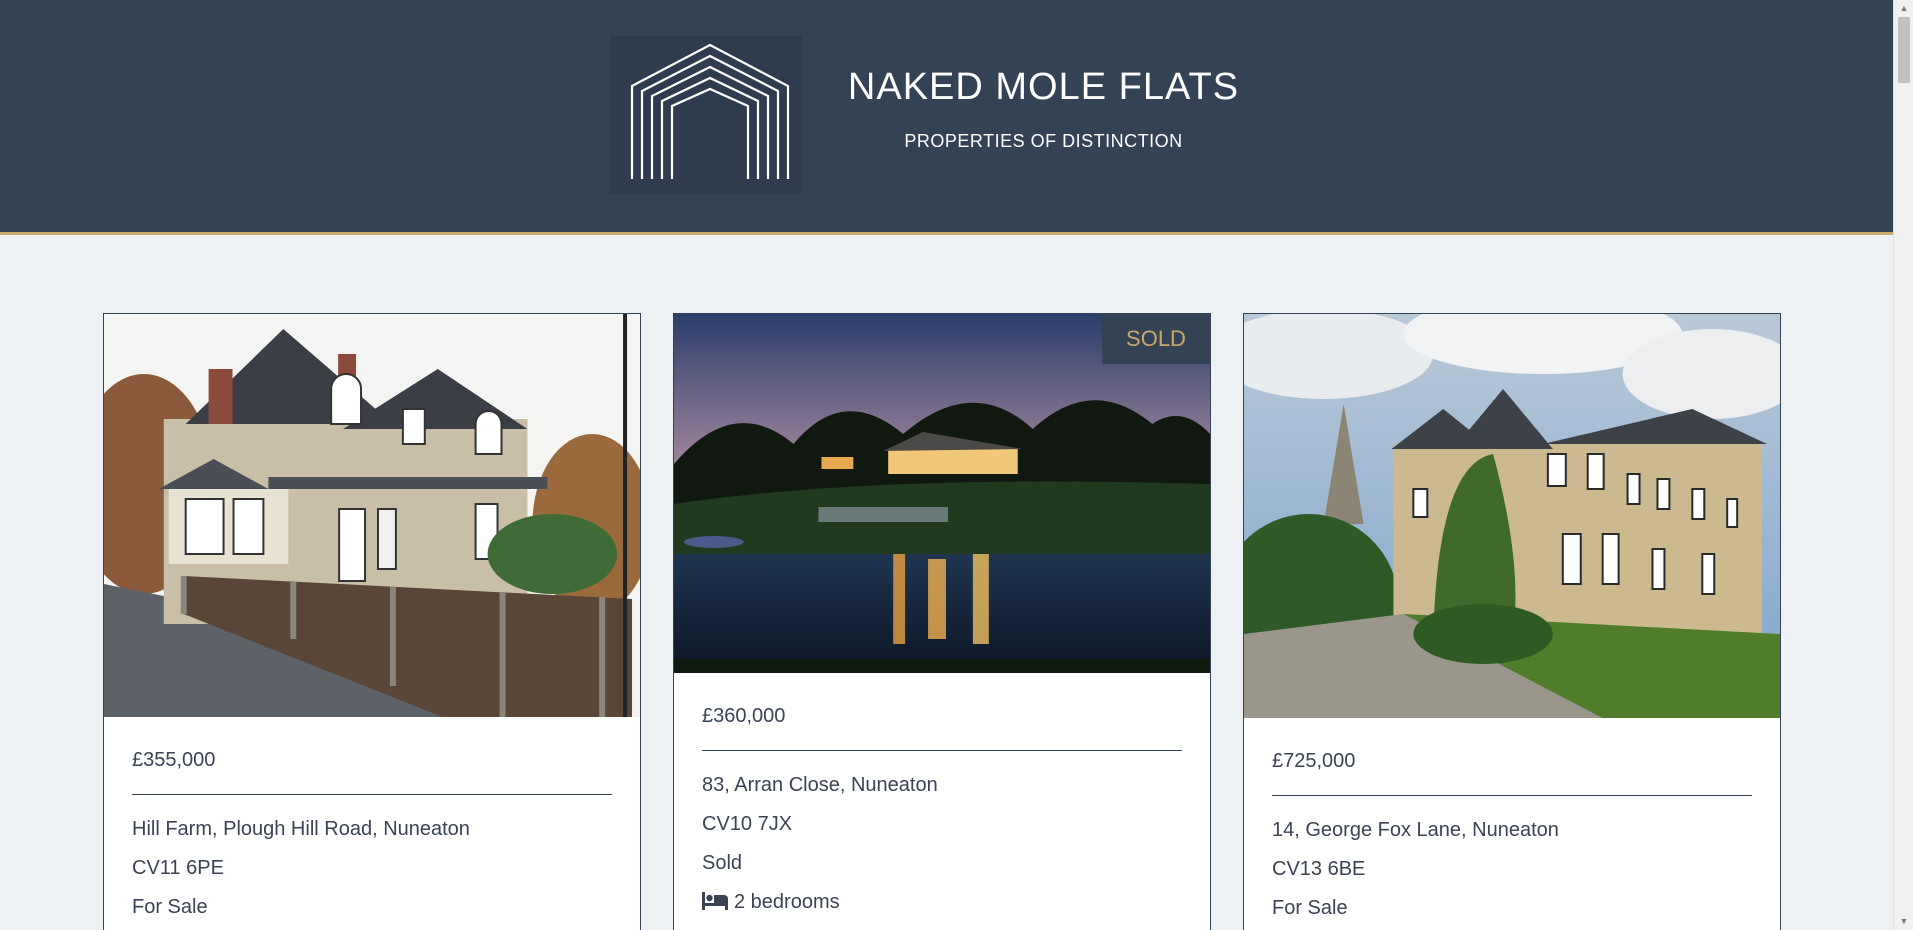  I want to click on property-price: £725,000, so click(1512, 757).